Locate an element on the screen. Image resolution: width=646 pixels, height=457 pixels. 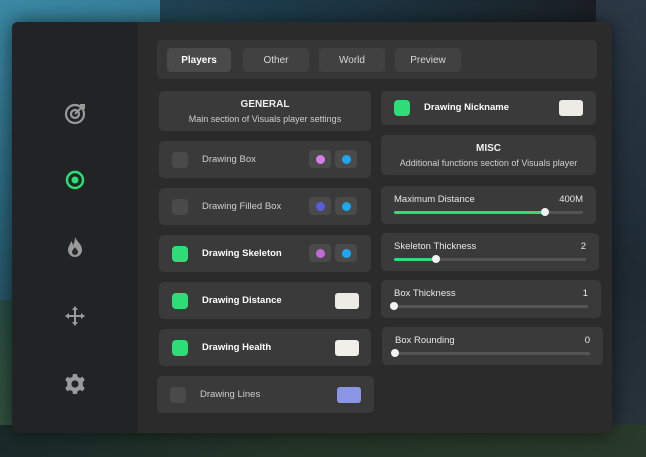
option-drawing-nickname: Drawing Nickname is located at coordinates (488, 108).